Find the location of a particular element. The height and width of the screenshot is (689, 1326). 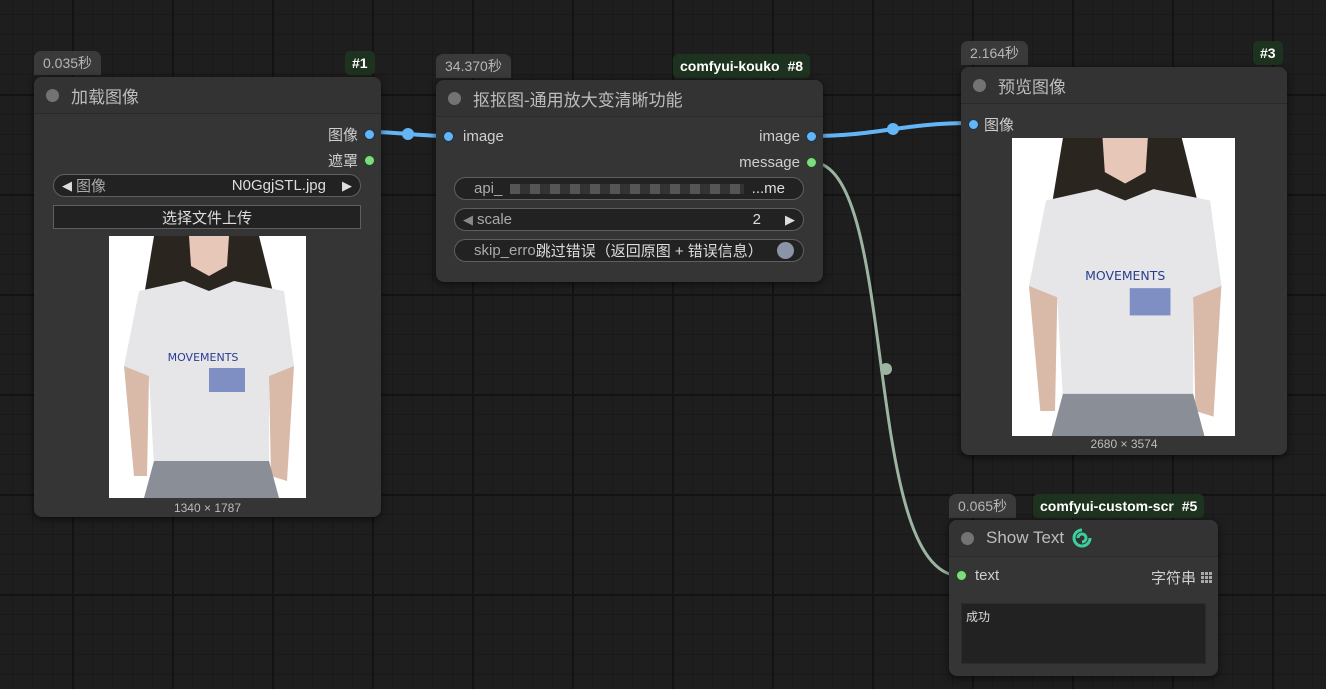

output-slot-mask: 遮罩 is located at coordinates (351, 160).